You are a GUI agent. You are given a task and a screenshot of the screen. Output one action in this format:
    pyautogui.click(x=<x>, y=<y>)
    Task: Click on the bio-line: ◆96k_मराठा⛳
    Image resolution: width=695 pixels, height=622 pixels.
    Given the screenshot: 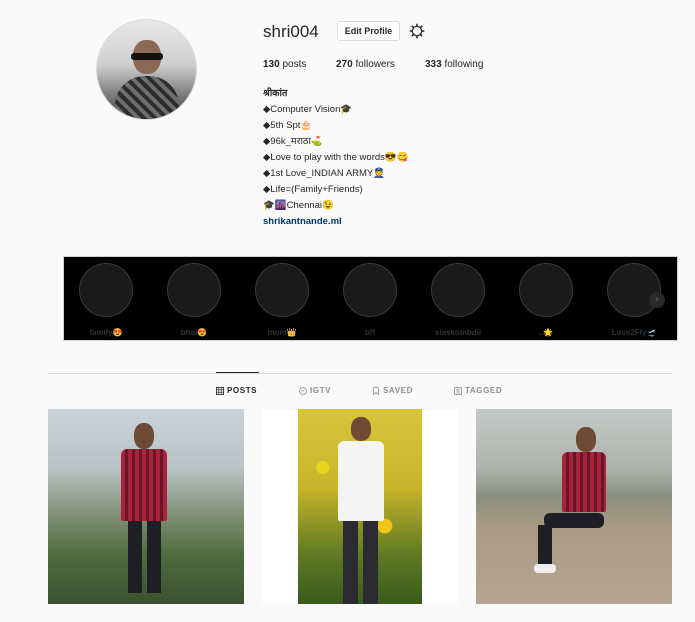 What is the action you would take?
    pyautogui.click(x=293, y=141)
    